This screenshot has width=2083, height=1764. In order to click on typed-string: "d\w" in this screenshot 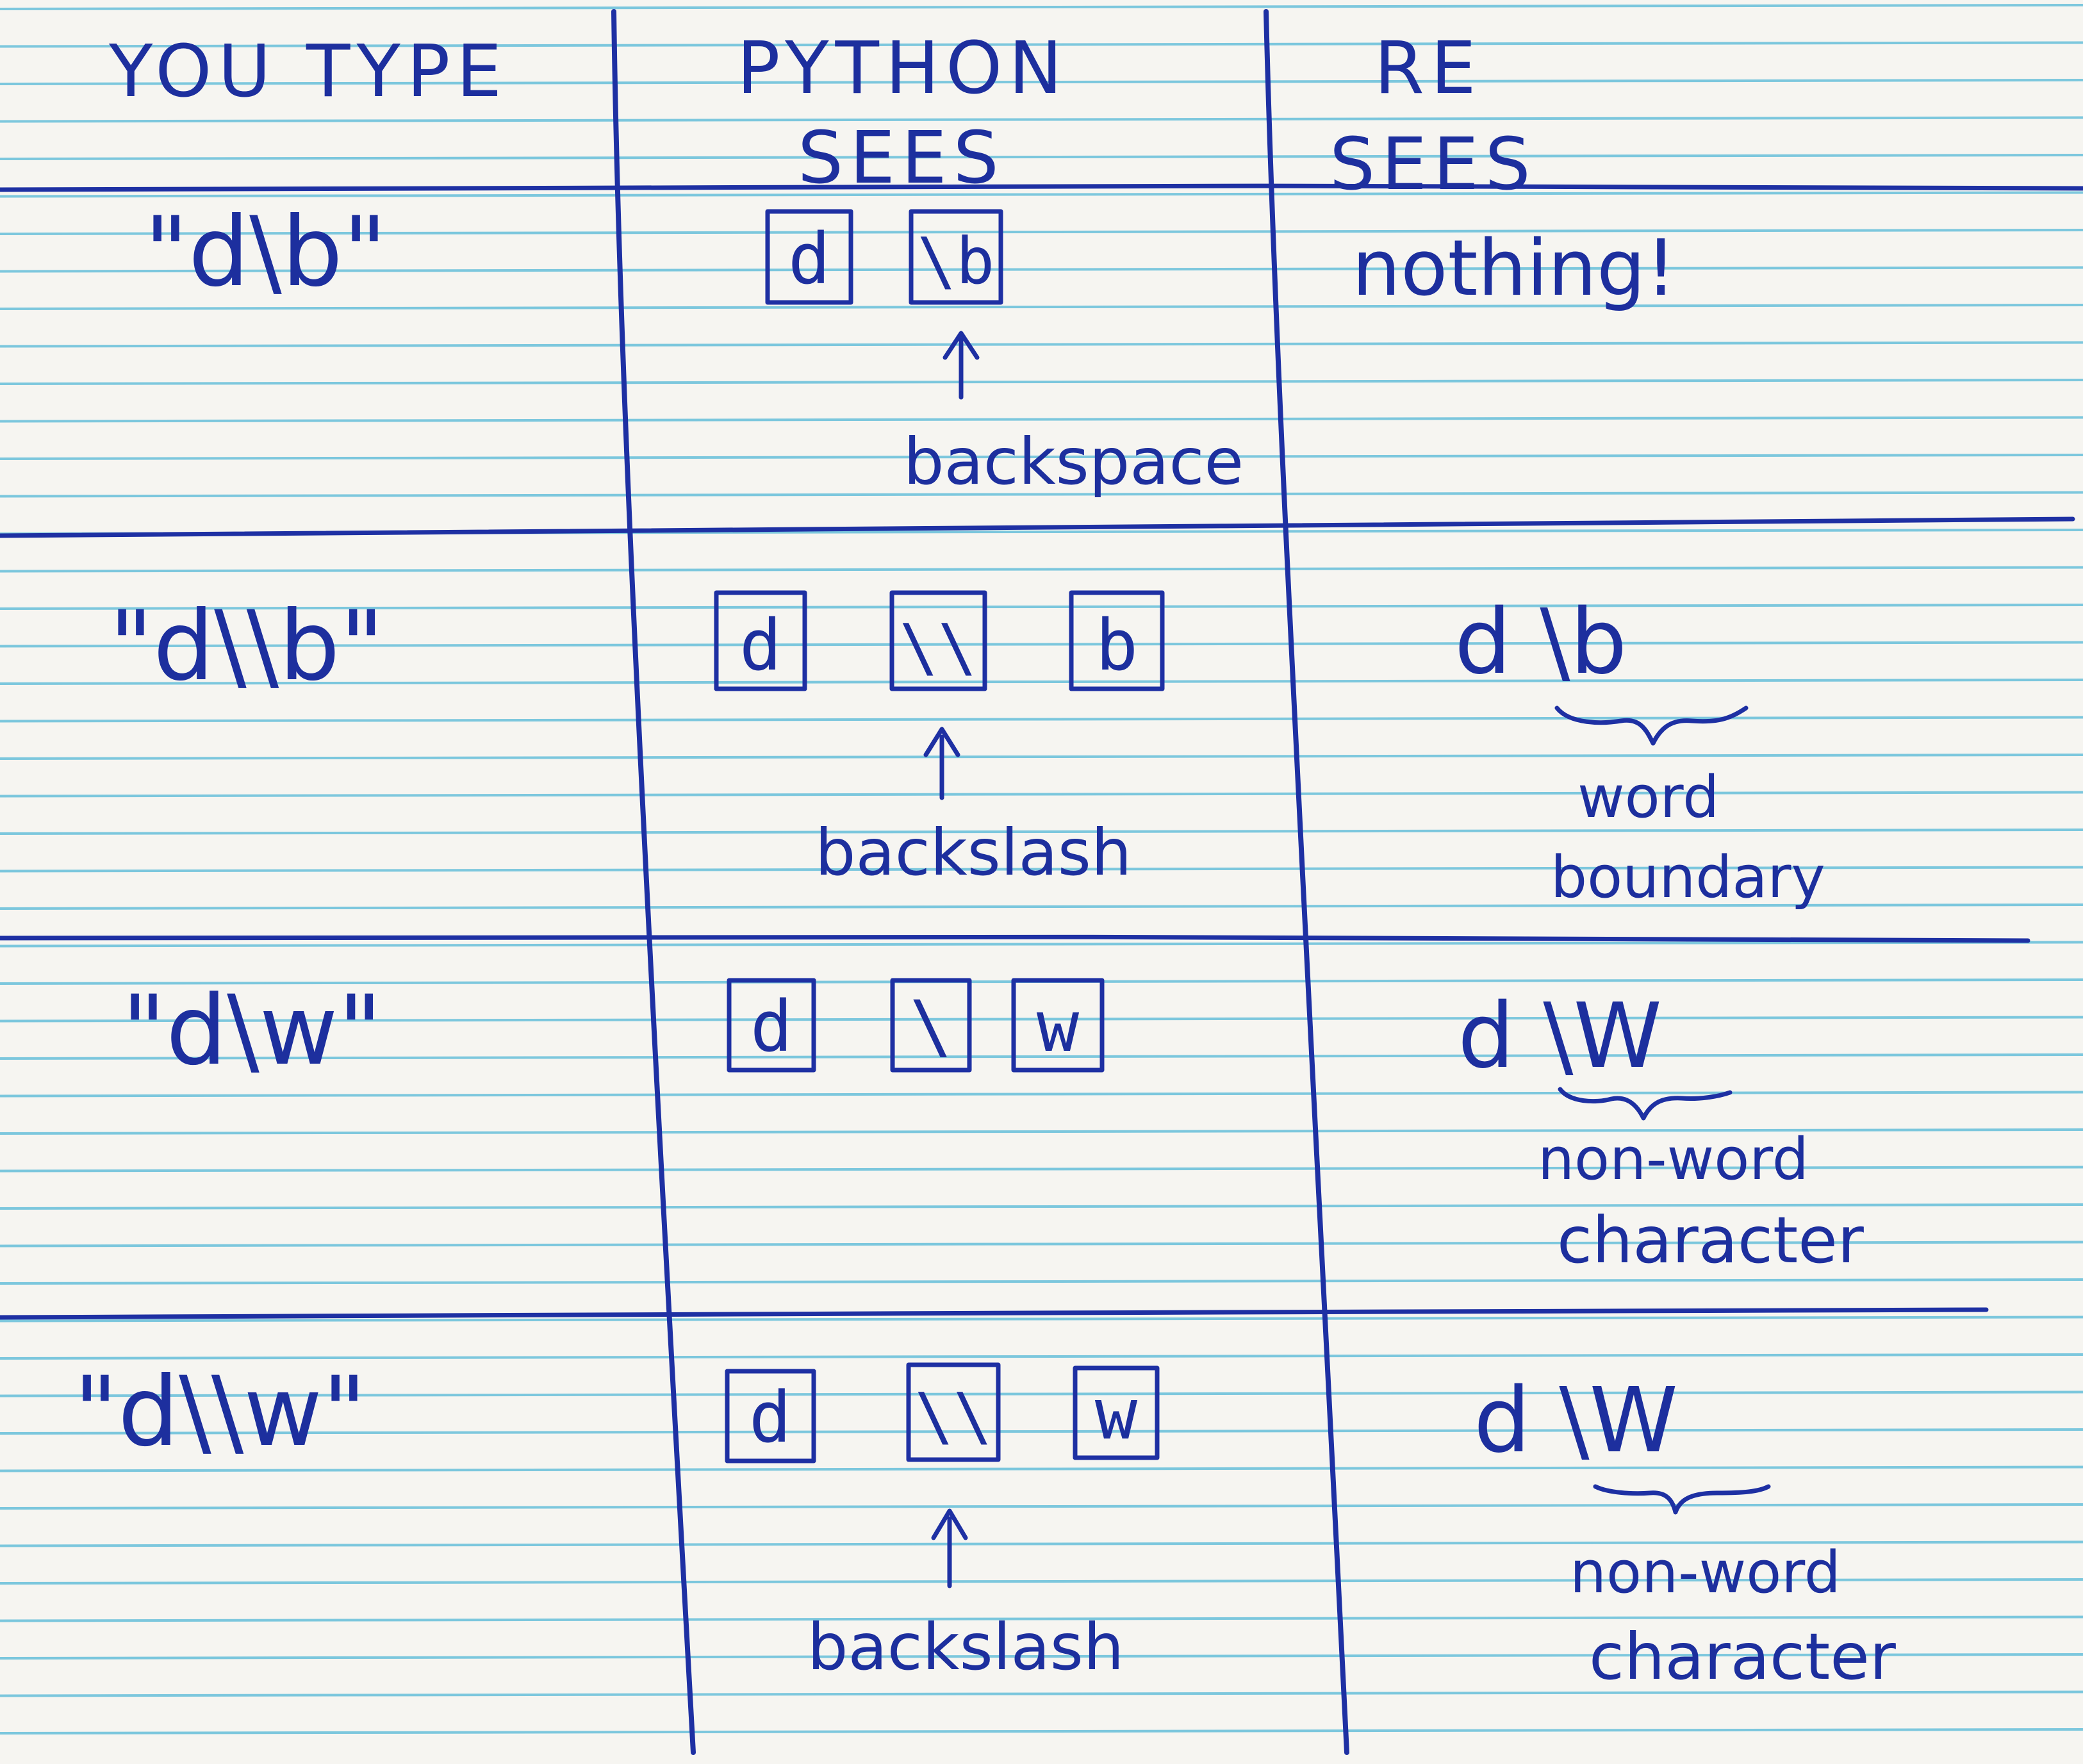, I will do `click(252, 1031)`.